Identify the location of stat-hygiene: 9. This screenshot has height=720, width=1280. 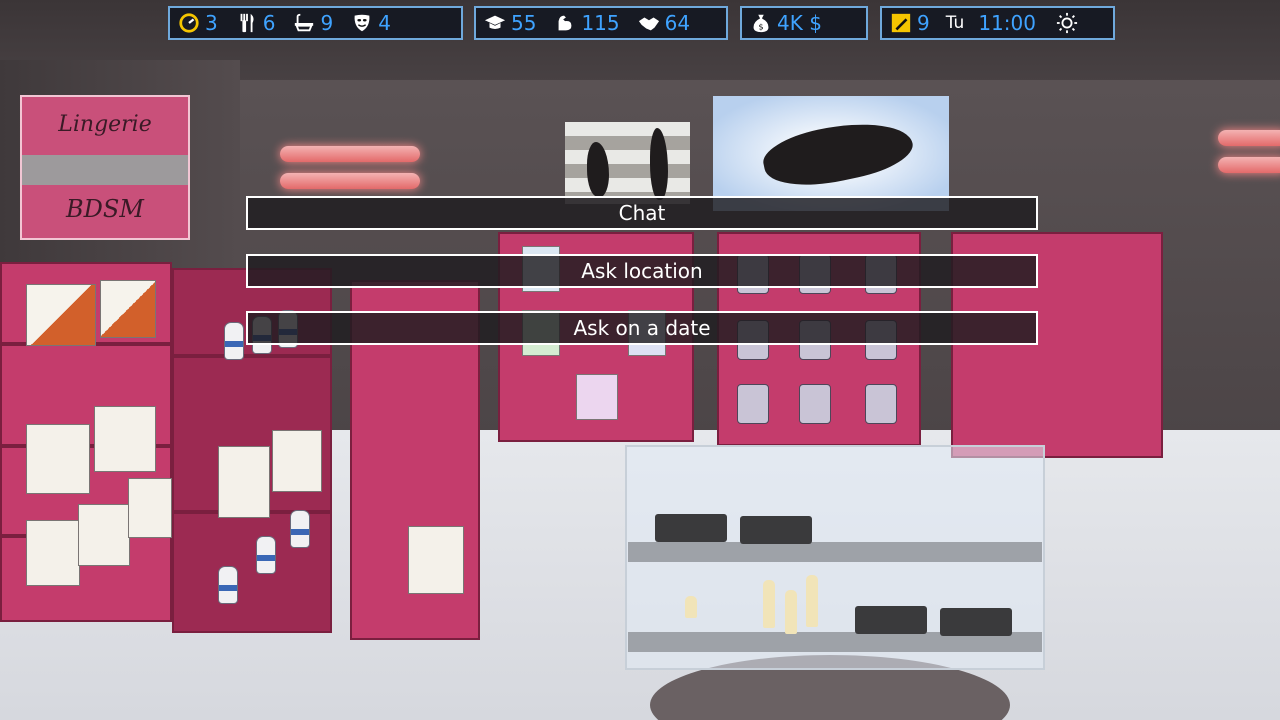
(313, 23).